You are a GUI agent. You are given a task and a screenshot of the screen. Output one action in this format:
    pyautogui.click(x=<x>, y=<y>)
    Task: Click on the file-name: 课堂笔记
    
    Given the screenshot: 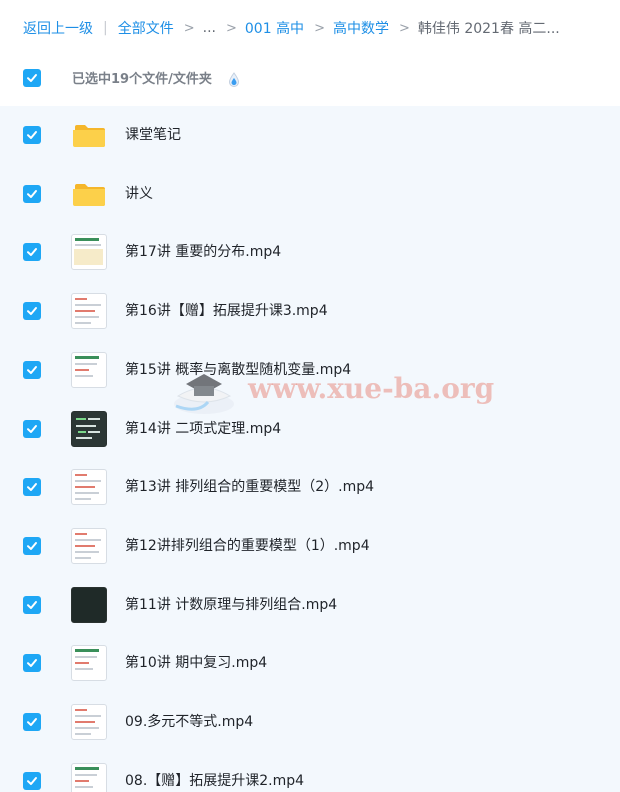 What is the action you would take?
    pyautogui.click(x=153, y=135)
    